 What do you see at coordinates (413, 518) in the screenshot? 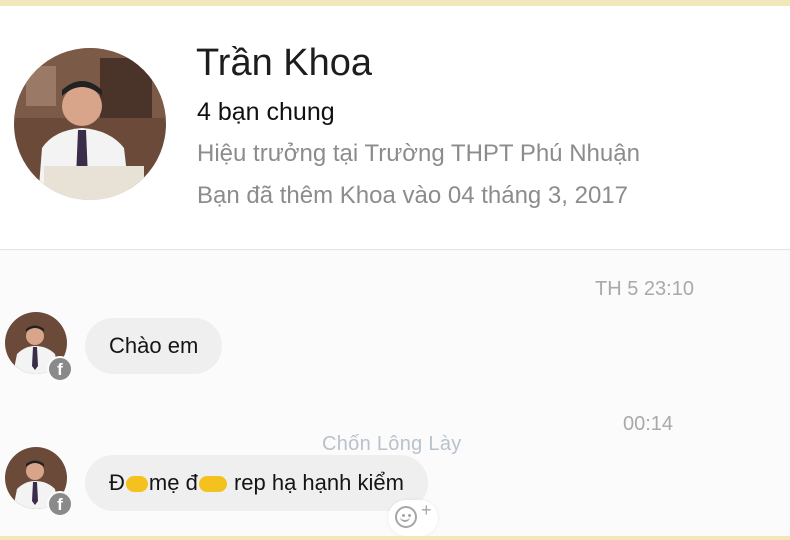
I see `add-reaction-button: +` at bounding box center [413, 518].